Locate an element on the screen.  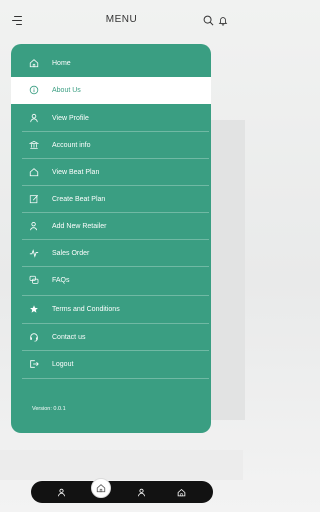
top-bar: MENU is located at coordinates (121, 20).